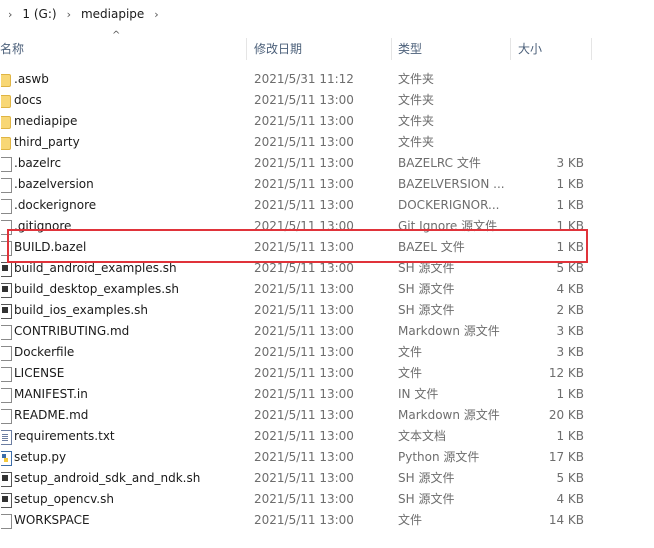 Image resolution: width=654 pixels, height=548 pixels. What do you see at coordinates (51, 415) in the screenshot?
I see `file-name: README.md` at bounding box center [51, 415].